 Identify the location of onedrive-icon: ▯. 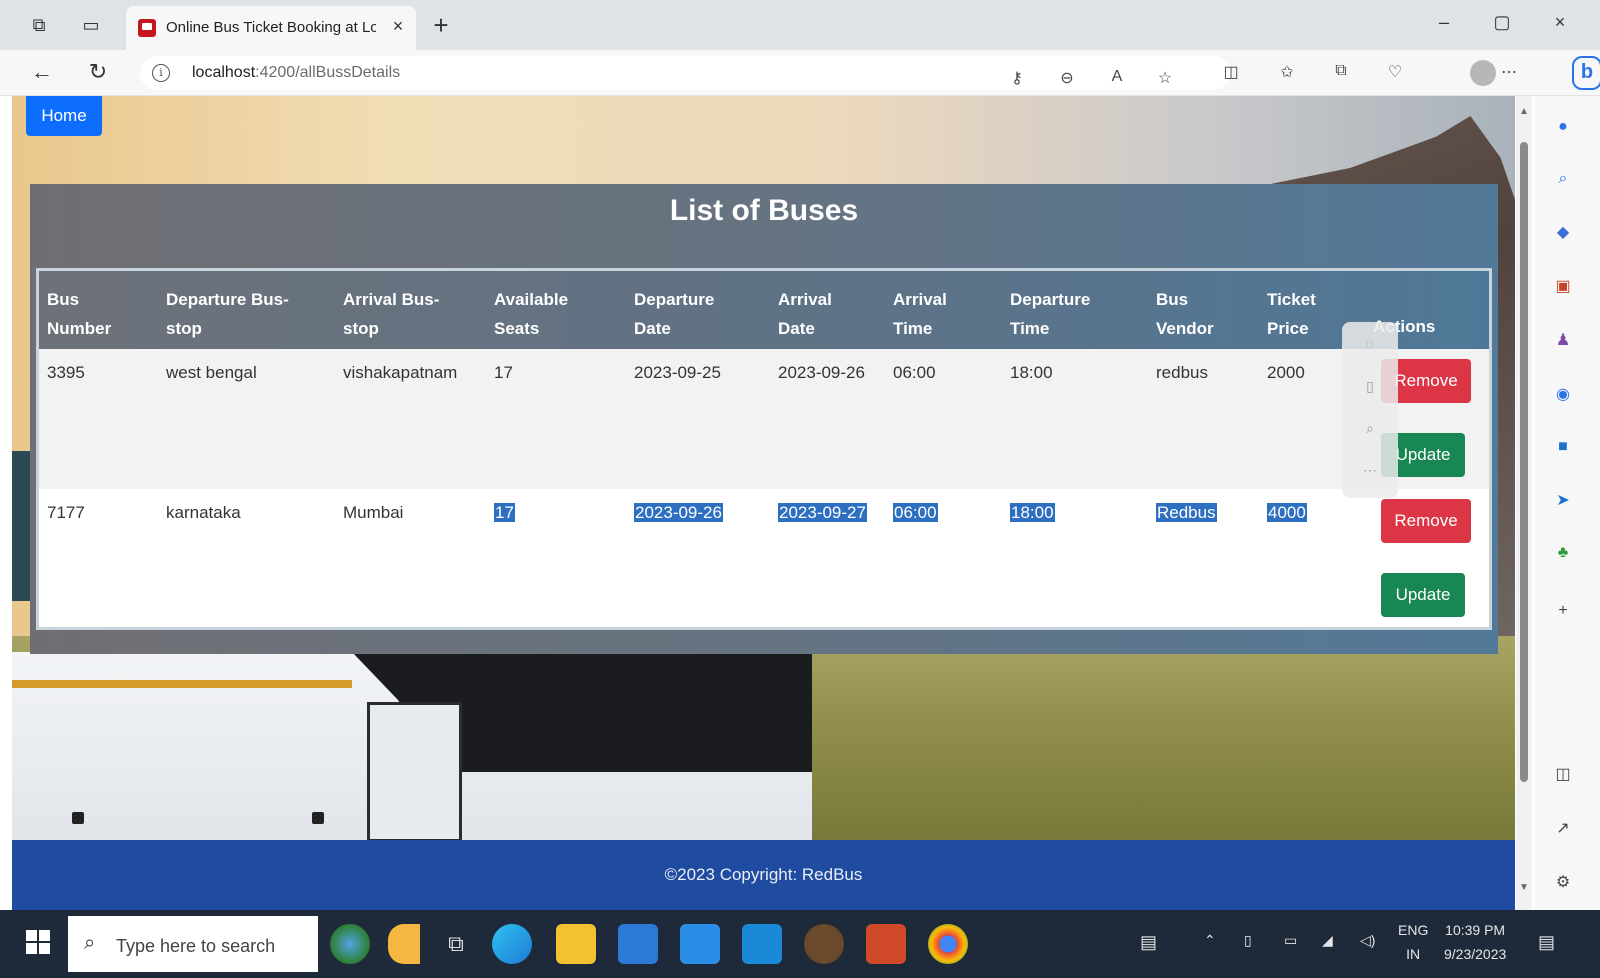
(1248, 940).